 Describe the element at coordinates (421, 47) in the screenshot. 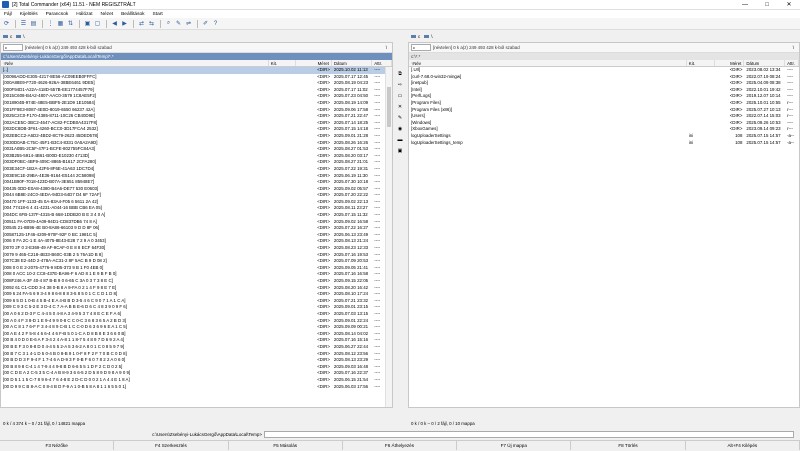

I see `right-drive-select: c` at that location.